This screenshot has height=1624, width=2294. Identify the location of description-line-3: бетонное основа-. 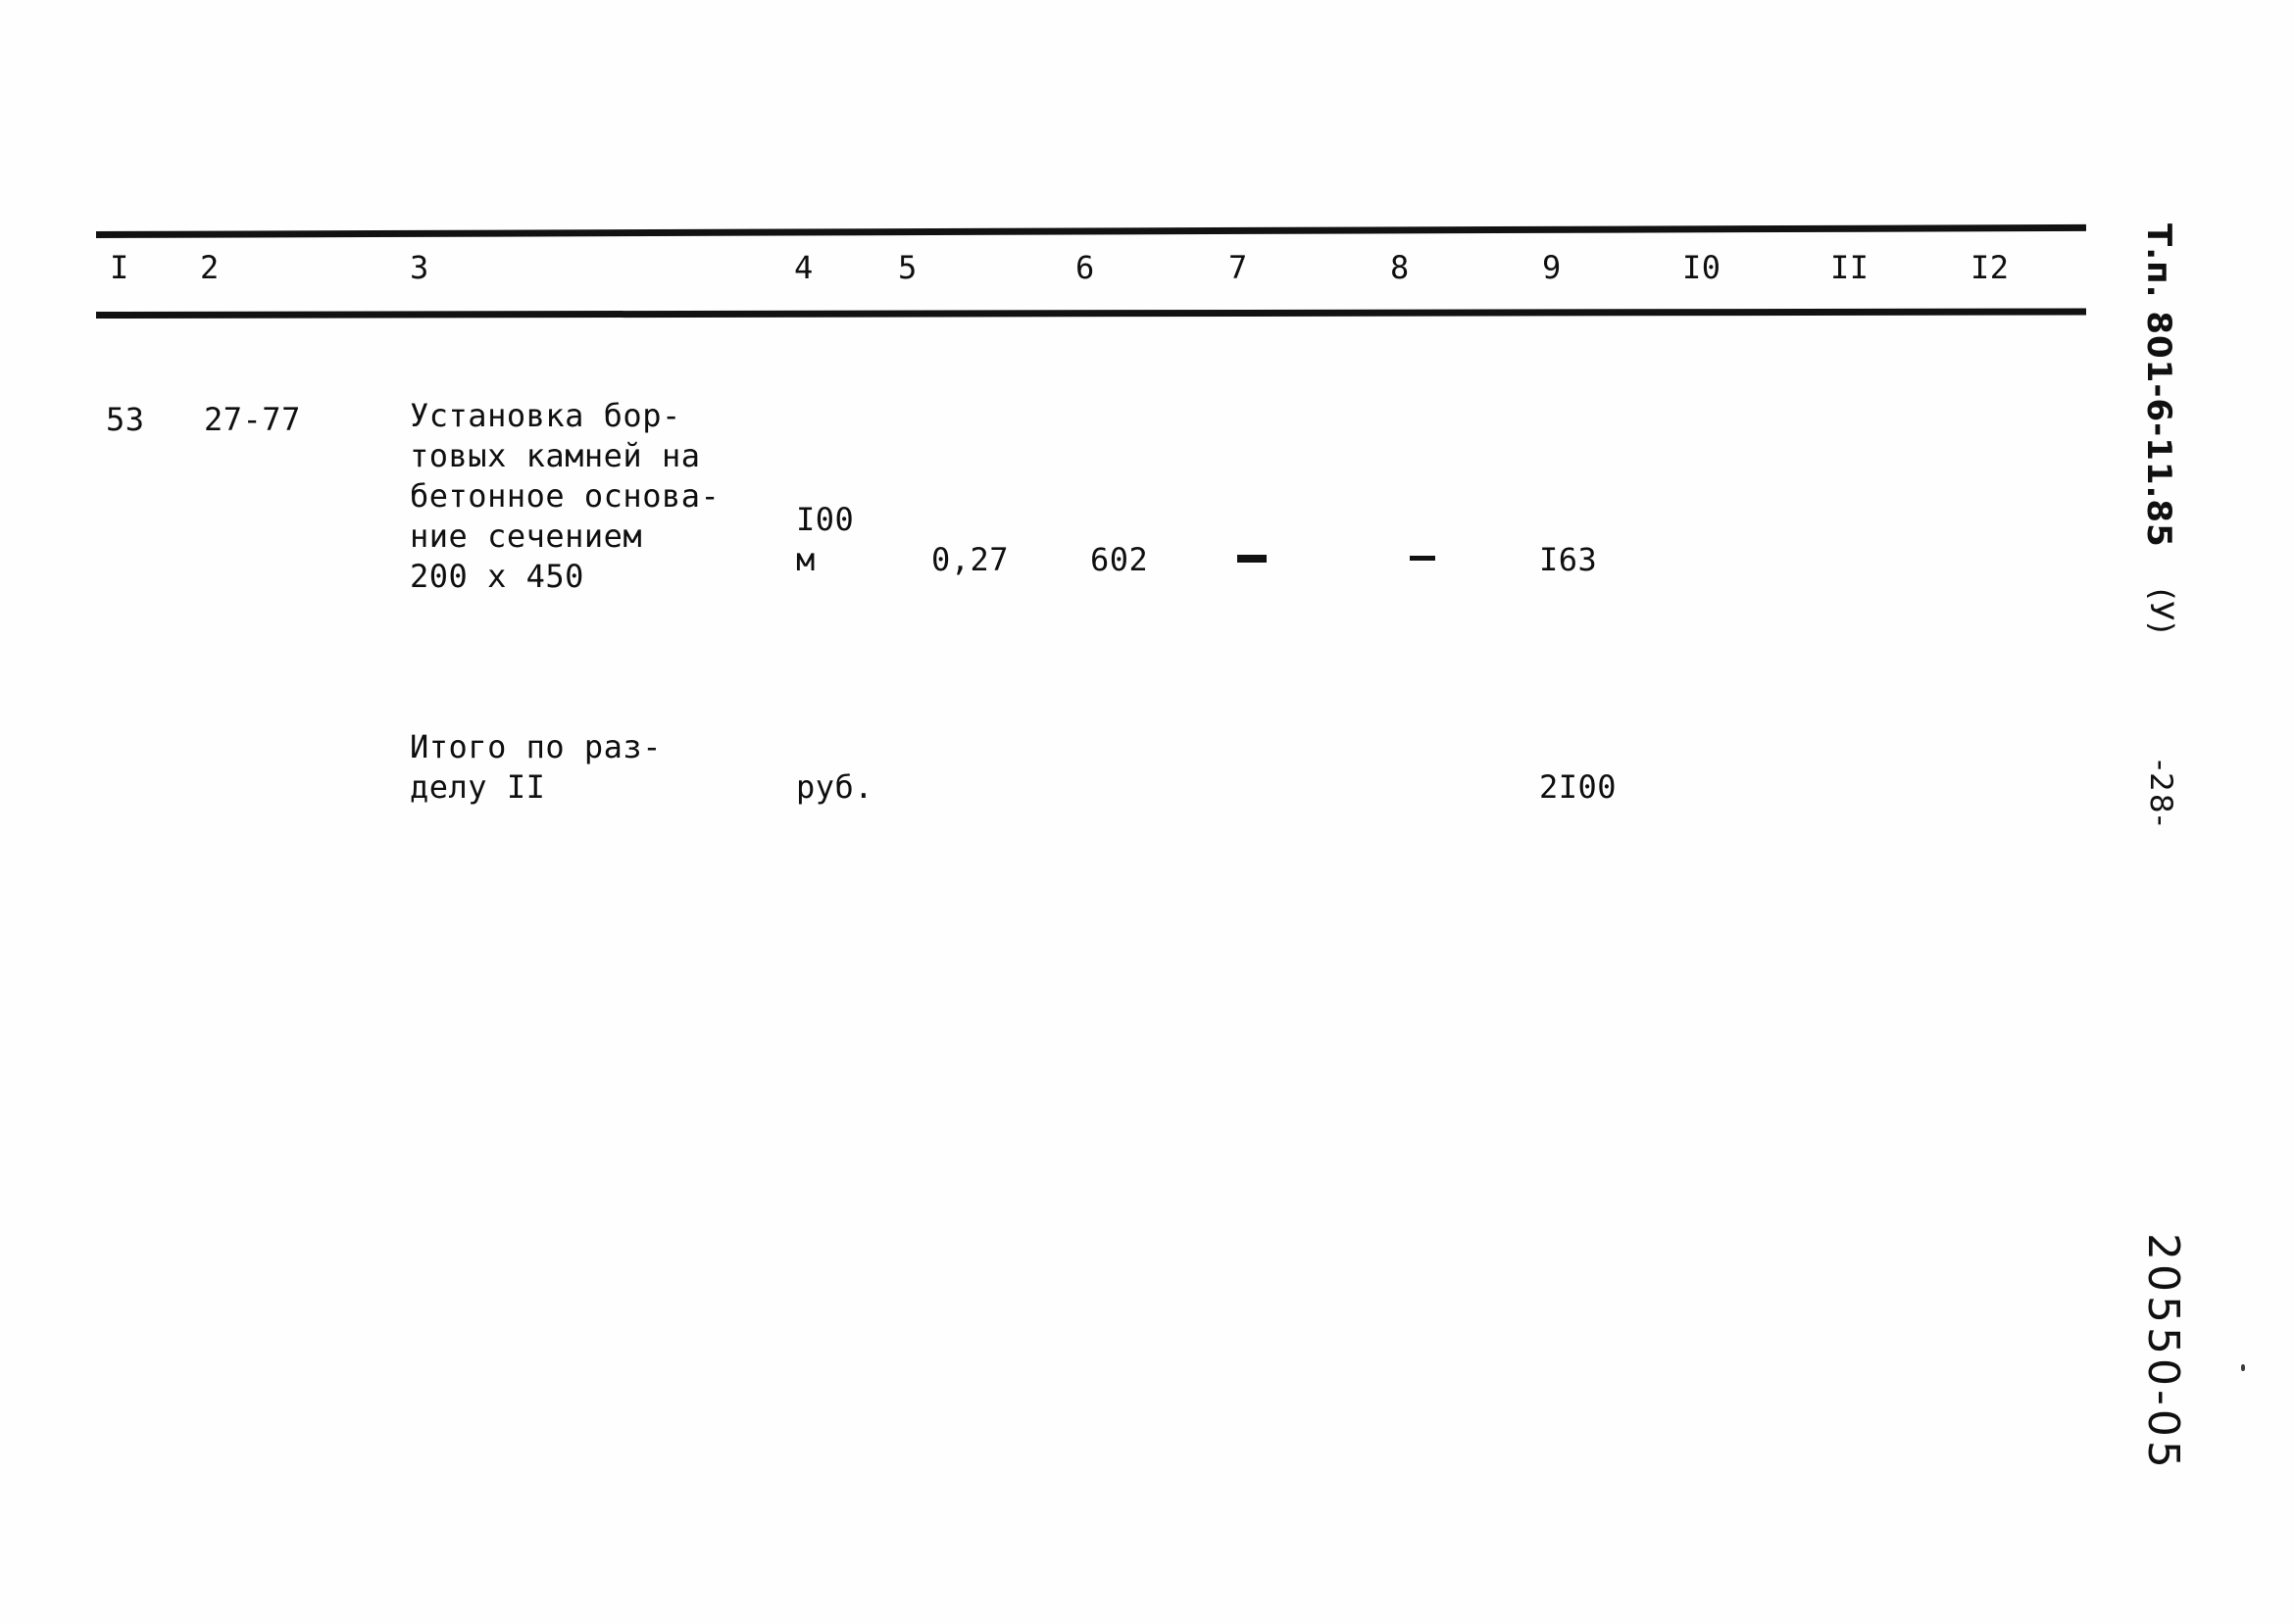
(565, 496).